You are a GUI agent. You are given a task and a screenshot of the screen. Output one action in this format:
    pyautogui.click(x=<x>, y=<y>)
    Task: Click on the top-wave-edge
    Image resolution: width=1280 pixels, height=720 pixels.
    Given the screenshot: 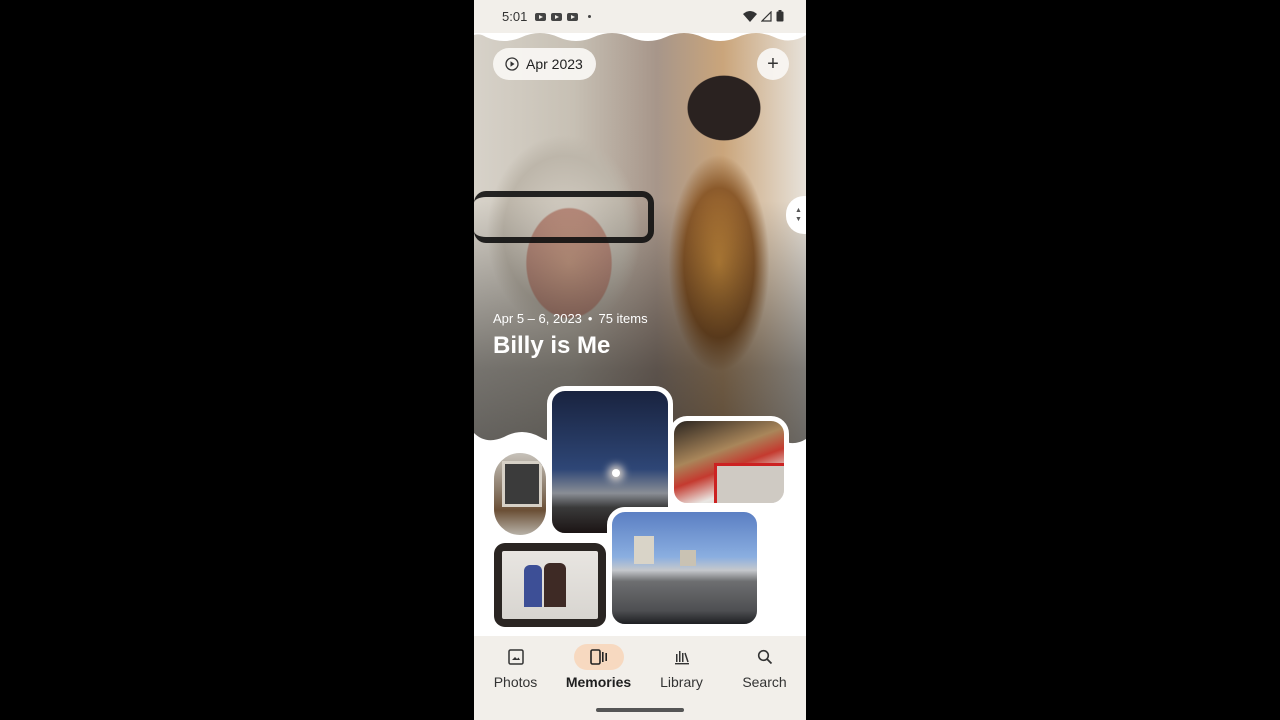 What is the action you would take?
    pyautogui.click(x=640, y=37)
    